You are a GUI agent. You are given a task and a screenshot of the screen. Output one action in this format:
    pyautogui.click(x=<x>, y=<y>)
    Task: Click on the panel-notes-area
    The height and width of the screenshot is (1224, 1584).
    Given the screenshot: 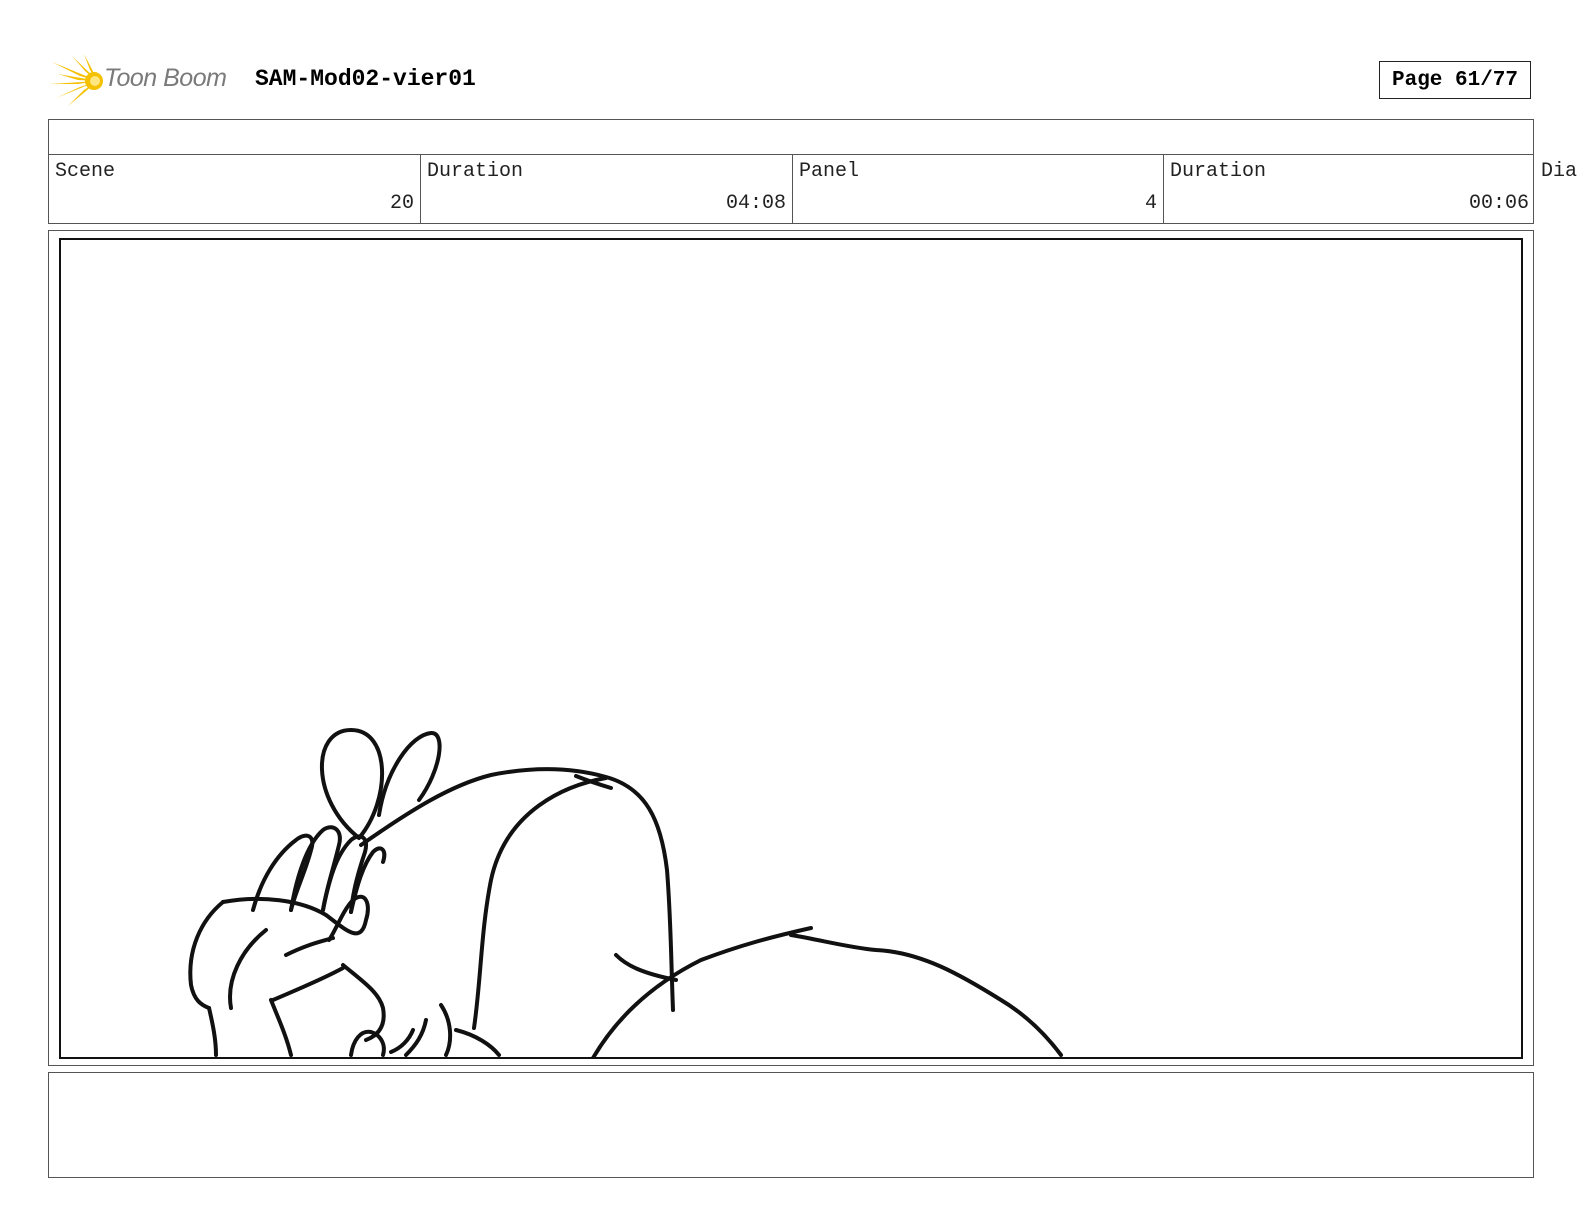 What is the action you would take?
    pyautogui.click(x=791, y=1125)
    